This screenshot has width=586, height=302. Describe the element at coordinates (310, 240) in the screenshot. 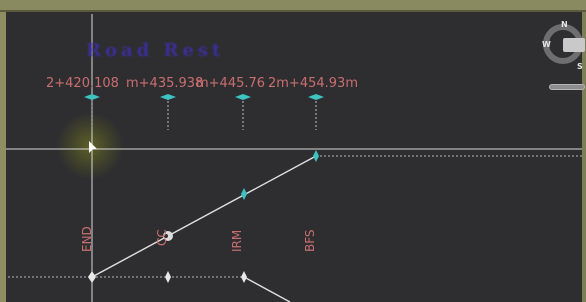

I see `tag-bfs: BFS` at that location.